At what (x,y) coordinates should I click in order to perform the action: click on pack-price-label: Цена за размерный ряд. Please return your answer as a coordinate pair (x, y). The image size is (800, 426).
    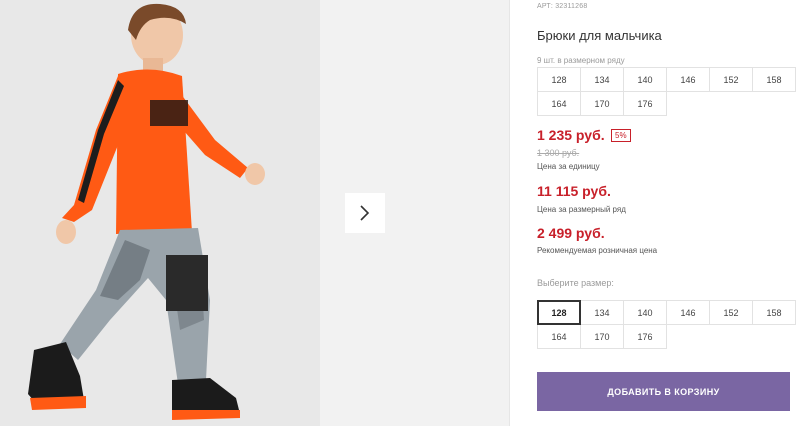
    Looking at the image, I should click on (581, 209).